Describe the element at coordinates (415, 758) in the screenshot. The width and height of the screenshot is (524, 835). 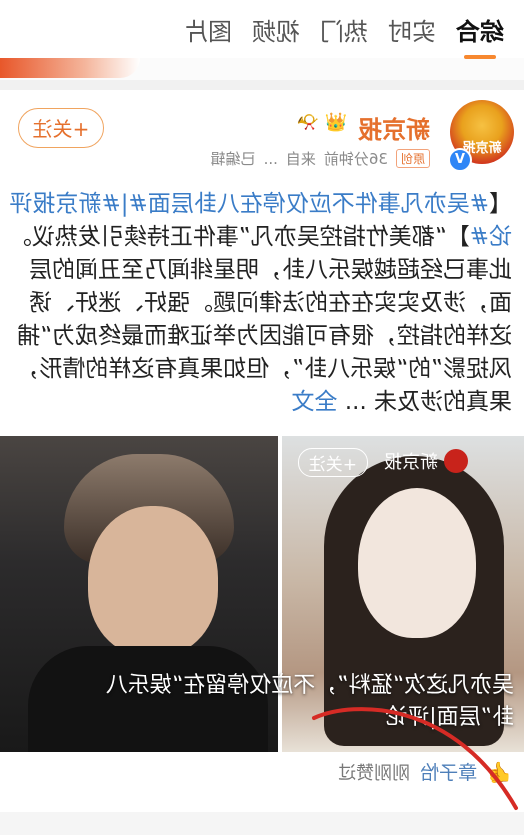
I see `red-annotation-arc` at that location.